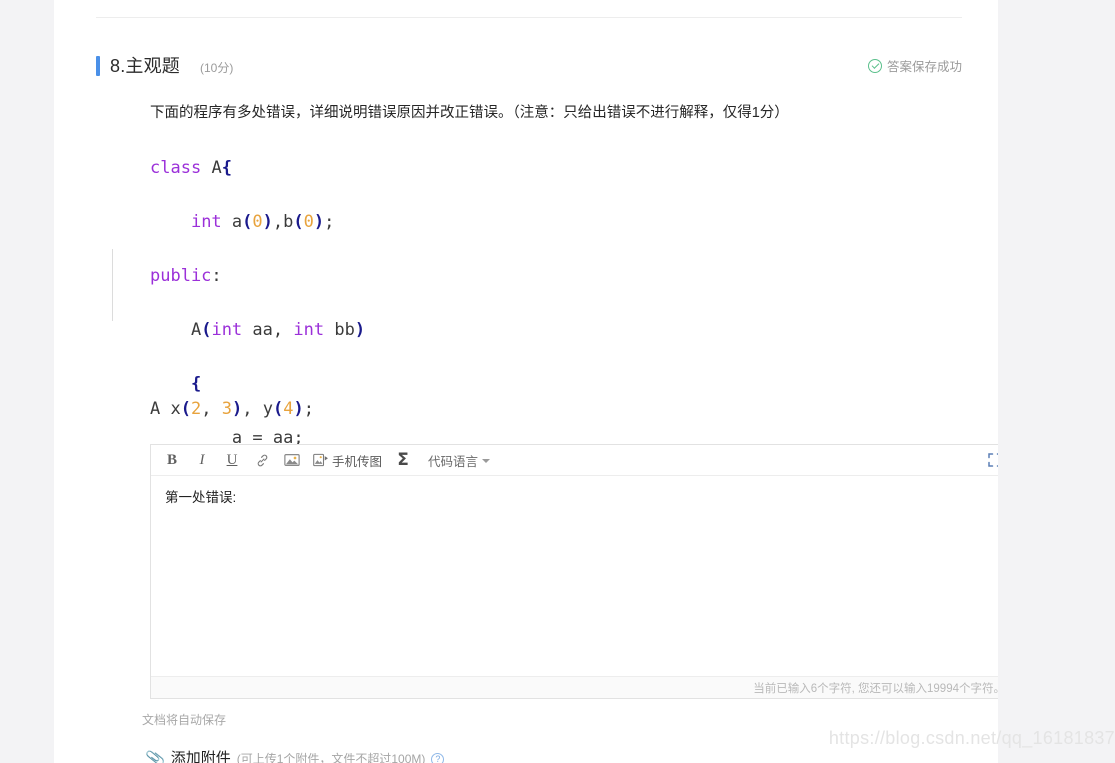 The width and height of the screenshot is (1115, 763). What do you see at coordinates (278, 330) in the screenshot?
I see `code-line: A(int aa, int bb)` at bounding box center [278, 330].